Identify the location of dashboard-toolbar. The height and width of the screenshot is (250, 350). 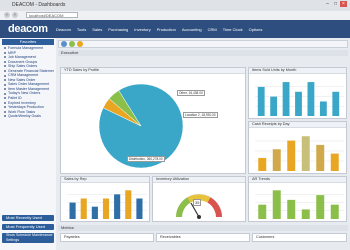
(203, 44).